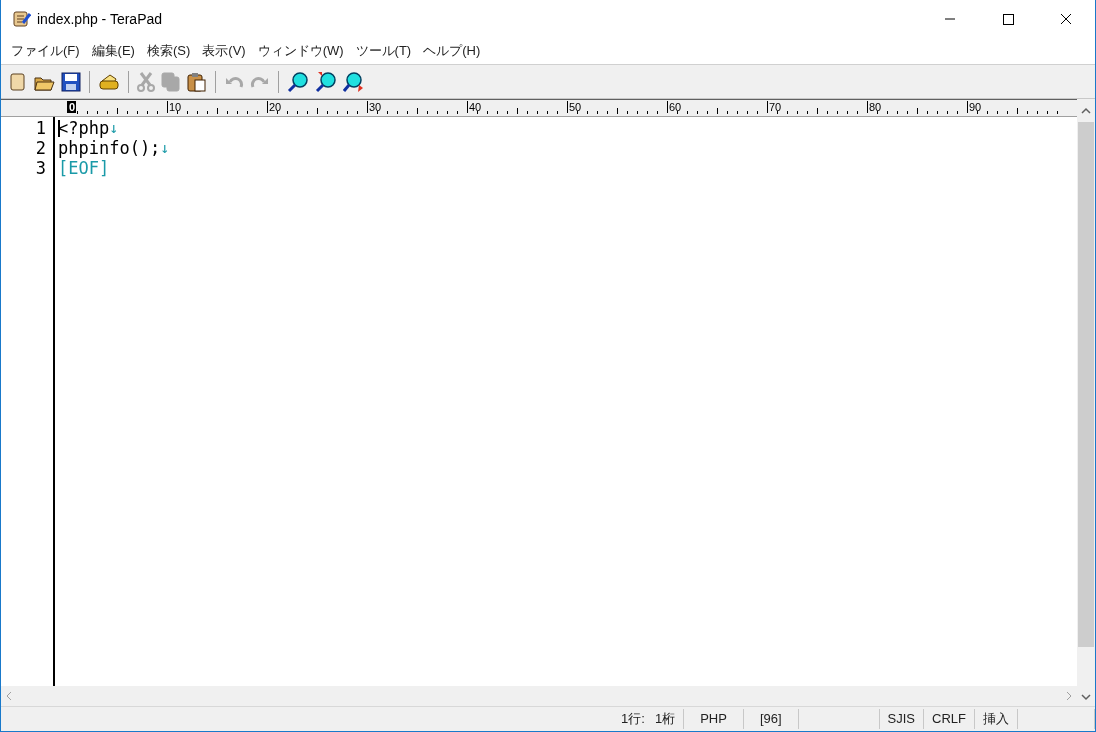 The image size is (1096, 732). What do you see at coordinates (300, 51) in the screenshot?
I see `menu-item: ウィンドウ(W)` at bounding box center [300, 51].